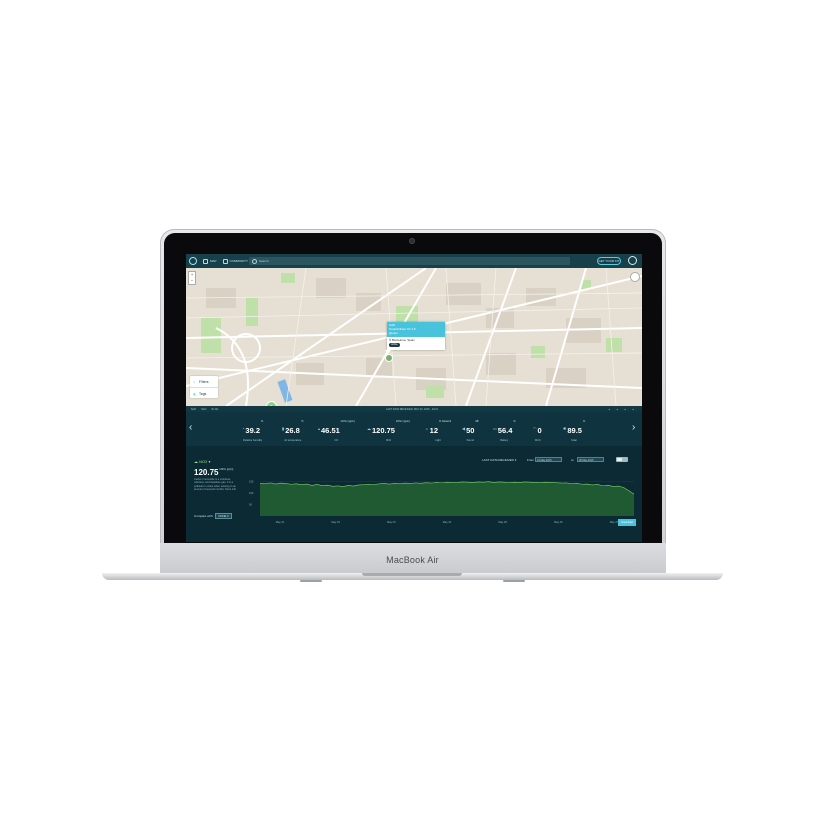 This screenshot has height=825, width=825. I want to click on camera-icon, so click(412, 241).